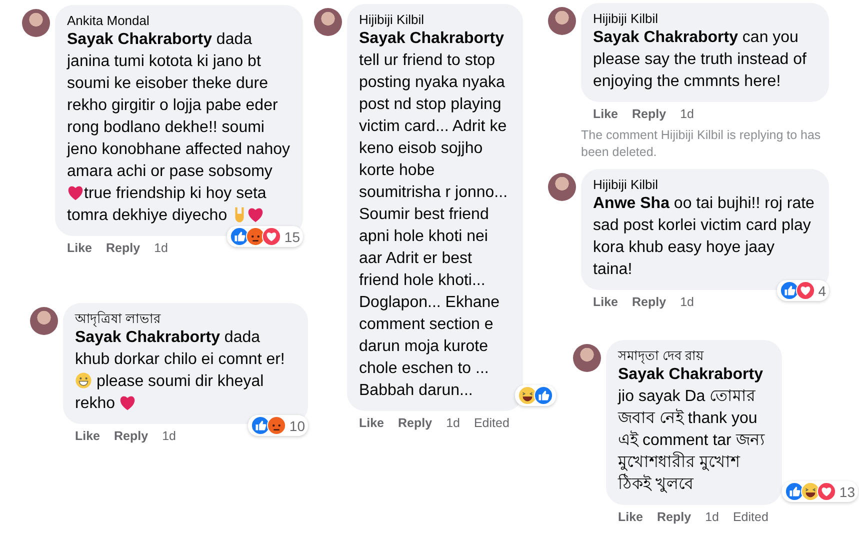 Image resolution: width=859 pixels, height=538 pixels. What do you see at coordinates (822, 290) in the screenshot?
I see `reaction-count: 4` at bounding box center [822, 290].